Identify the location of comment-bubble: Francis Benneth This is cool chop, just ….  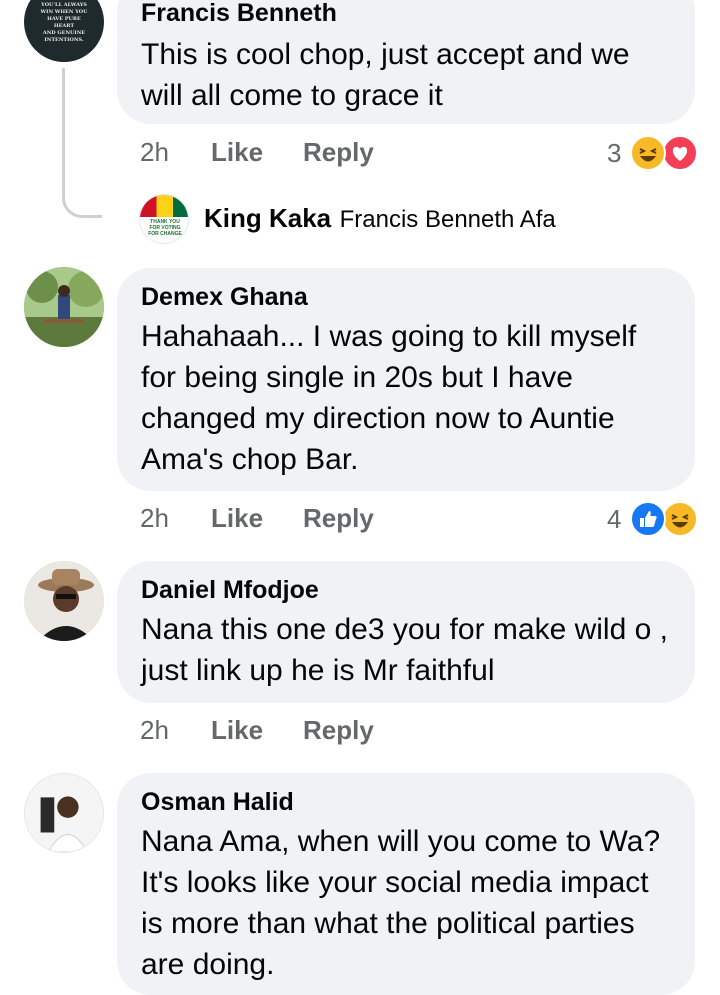
(406, 62).